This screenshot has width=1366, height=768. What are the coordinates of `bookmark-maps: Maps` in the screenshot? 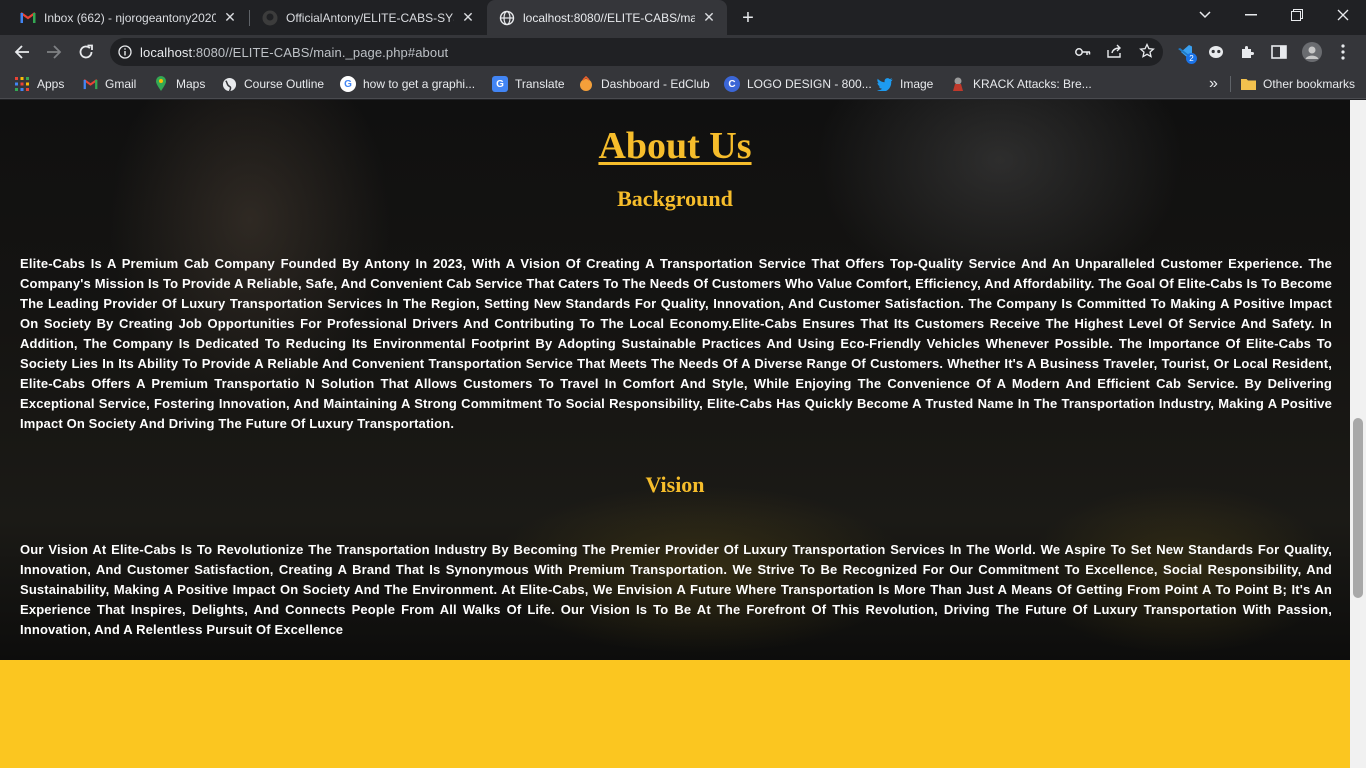 It's located at (179, 84).